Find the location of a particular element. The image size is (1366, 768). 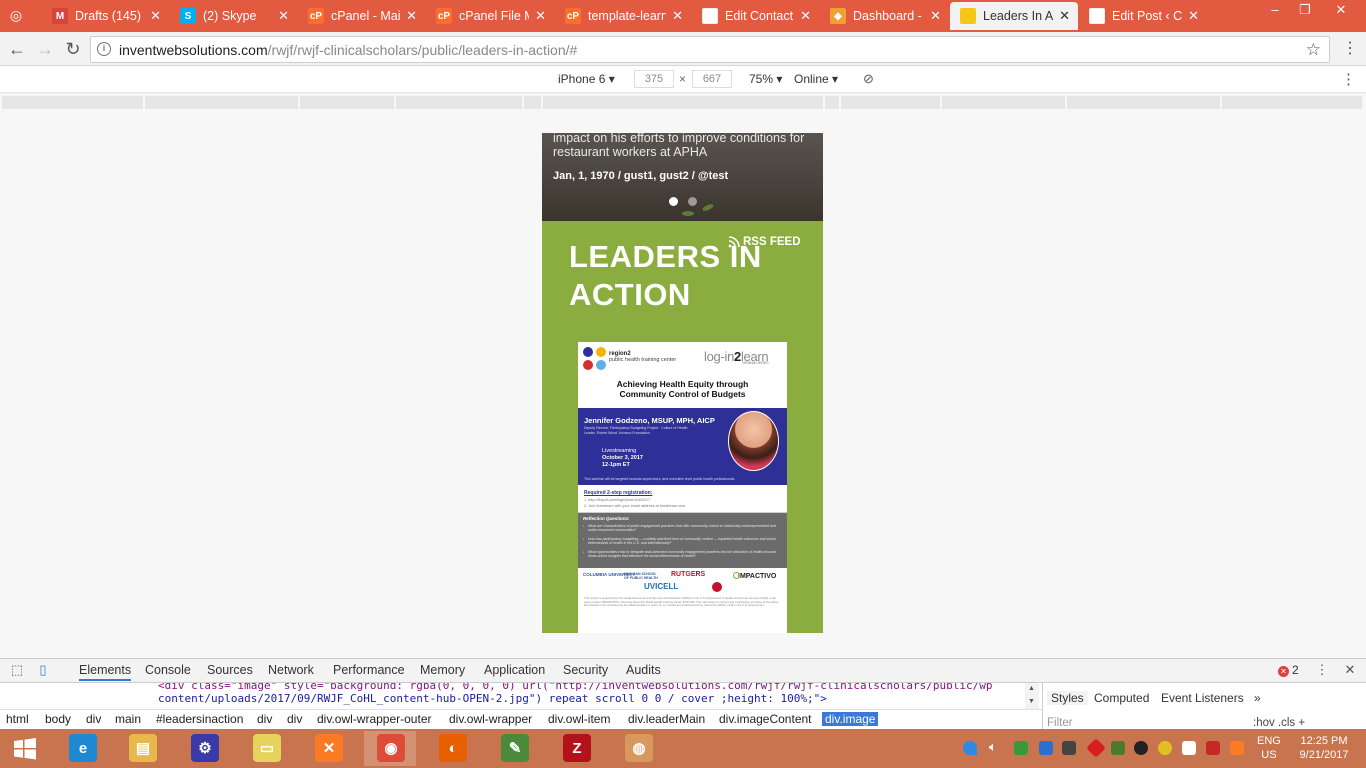

site-info-icon: i is located at coordinates (104, 49).